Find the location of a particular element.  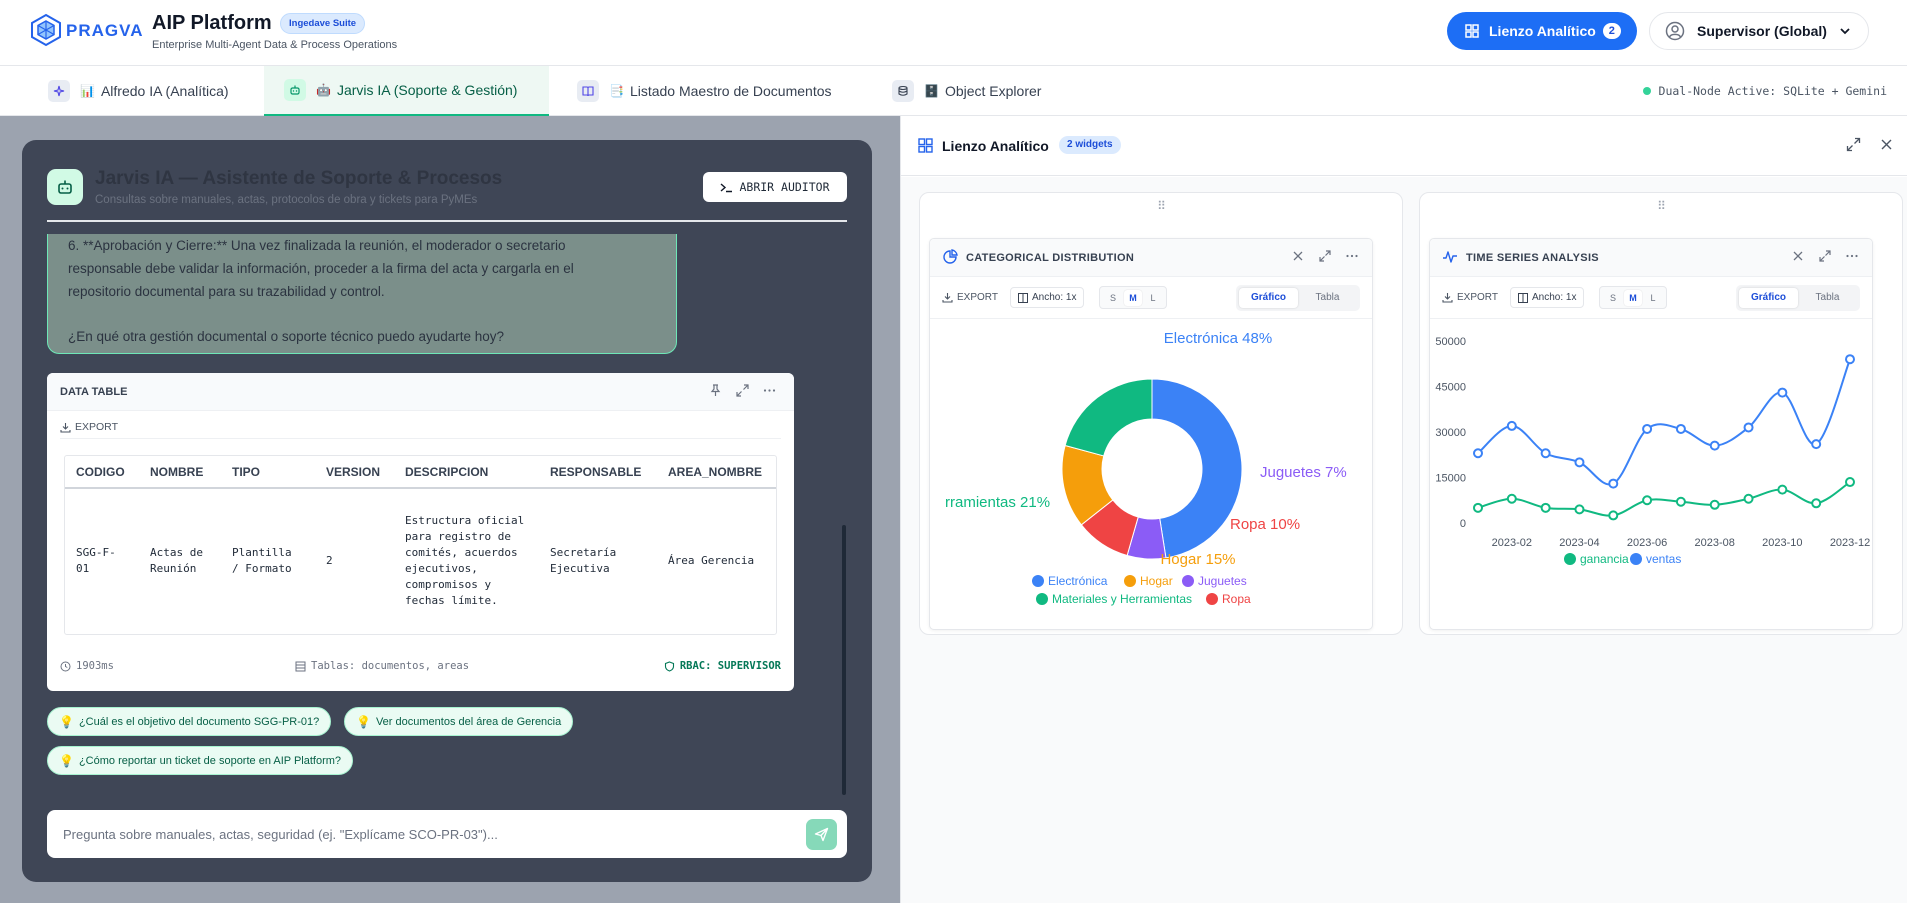

chat-input is located at coordinates (423, 834).